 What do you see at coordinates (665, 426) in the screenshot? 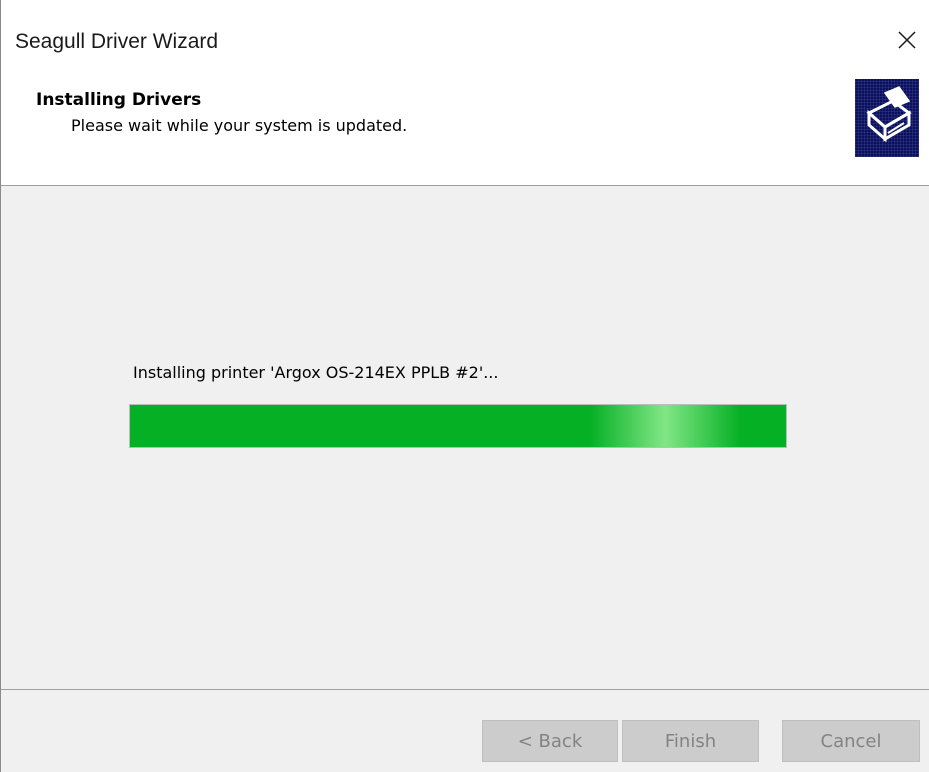
I see `progress-shine` at bounding box center [665, 426].